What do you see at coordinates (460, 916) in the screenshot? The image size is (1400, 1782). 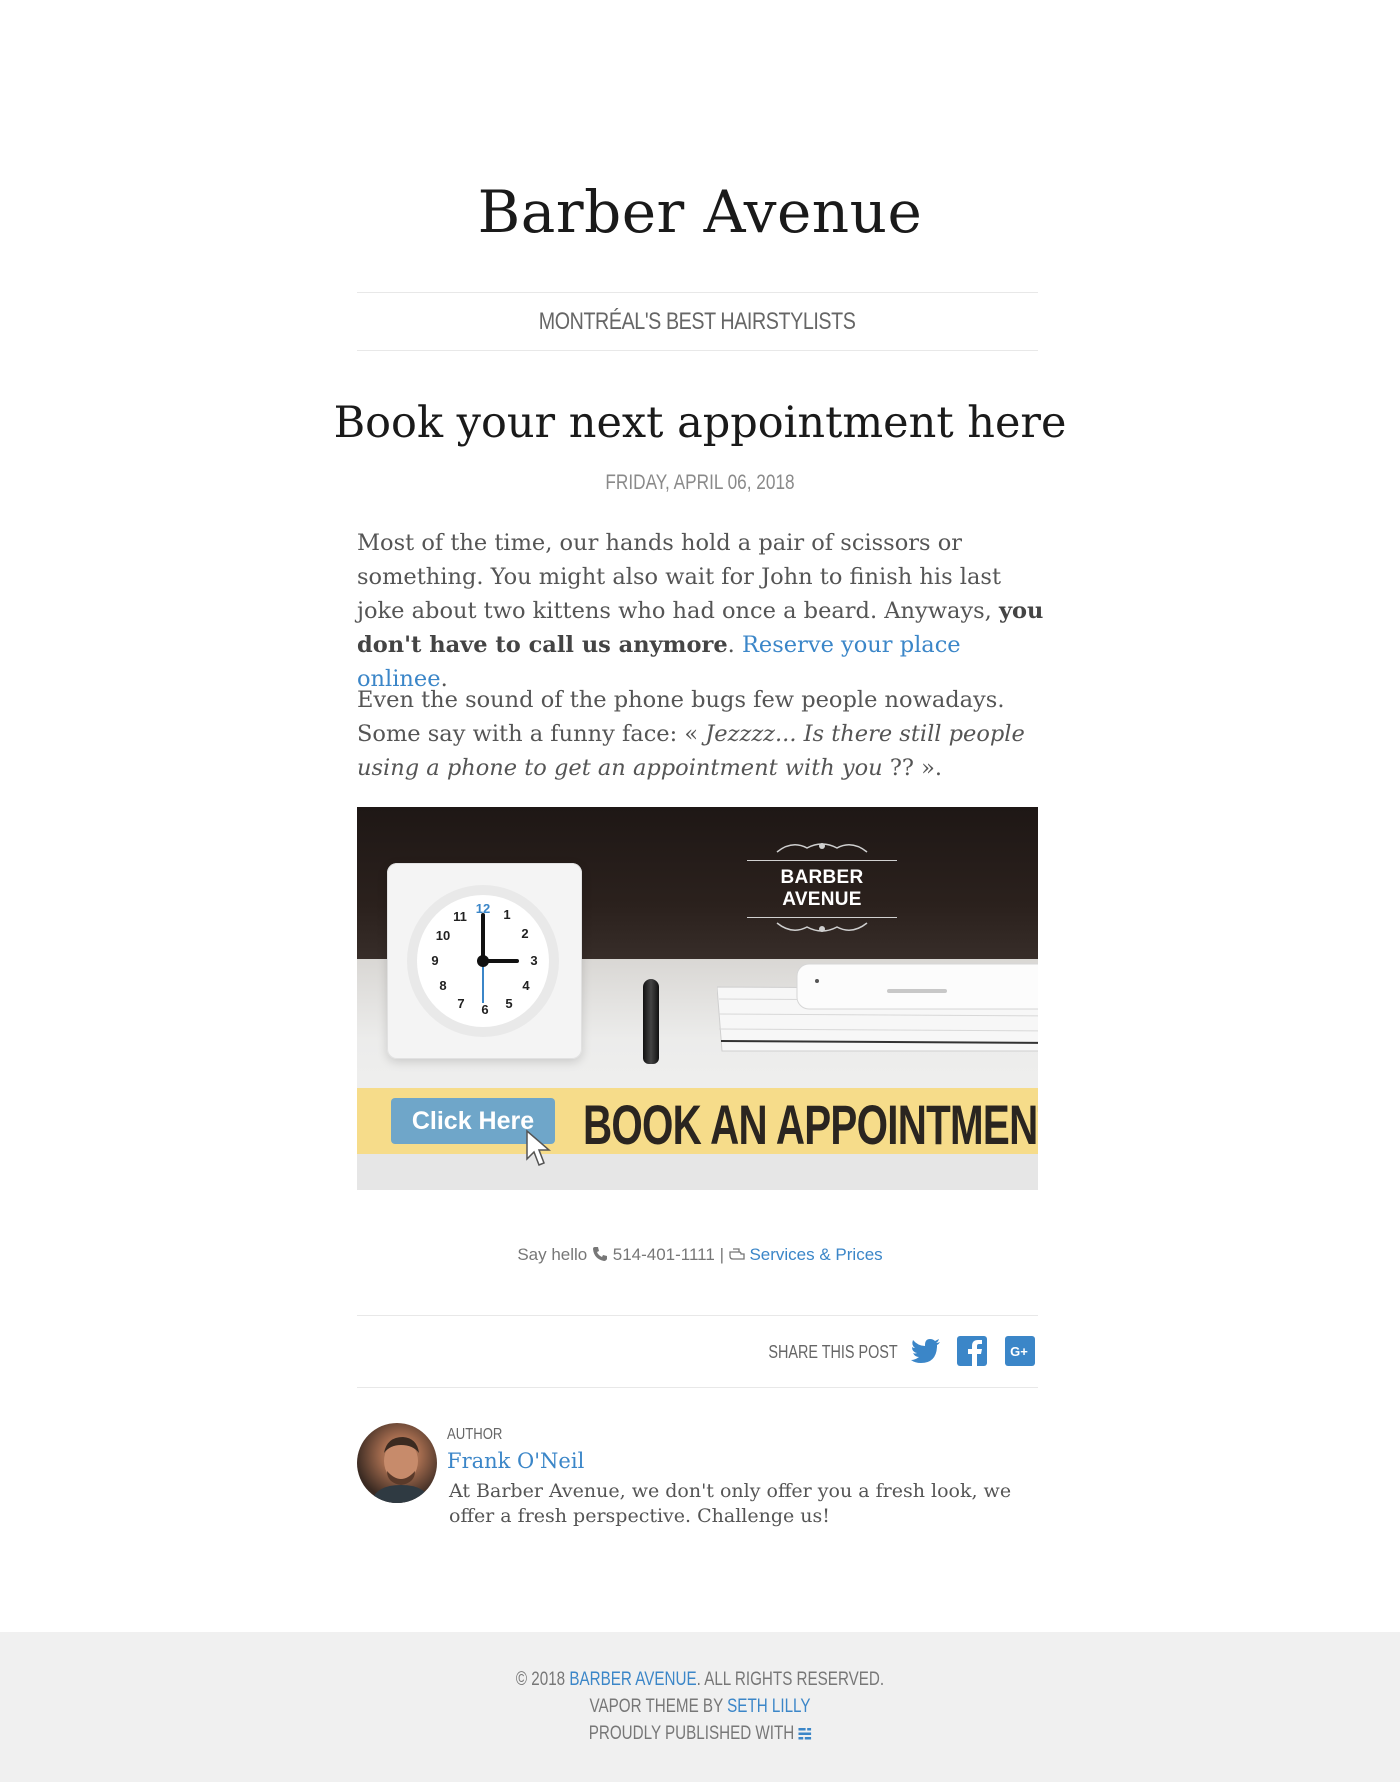 I see `svg-text: 11` at bounding box center [460, 916].